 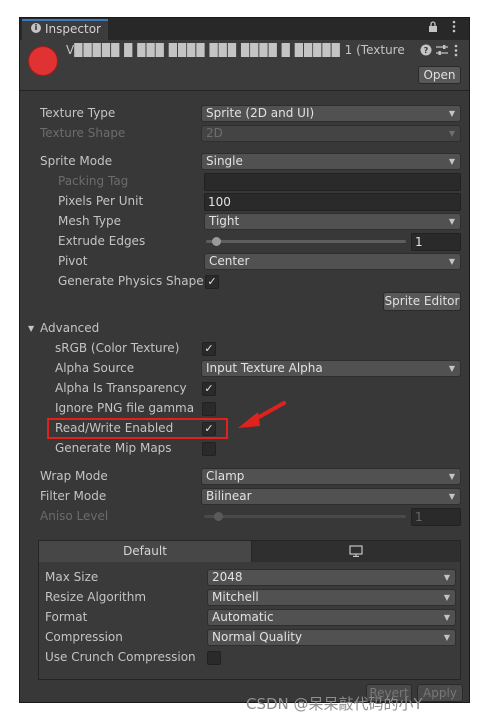 What do you see at coordinates (224, 161) in the screenshot?
I see `sprite-mode-value: Single` at bounding box center [224, 161].